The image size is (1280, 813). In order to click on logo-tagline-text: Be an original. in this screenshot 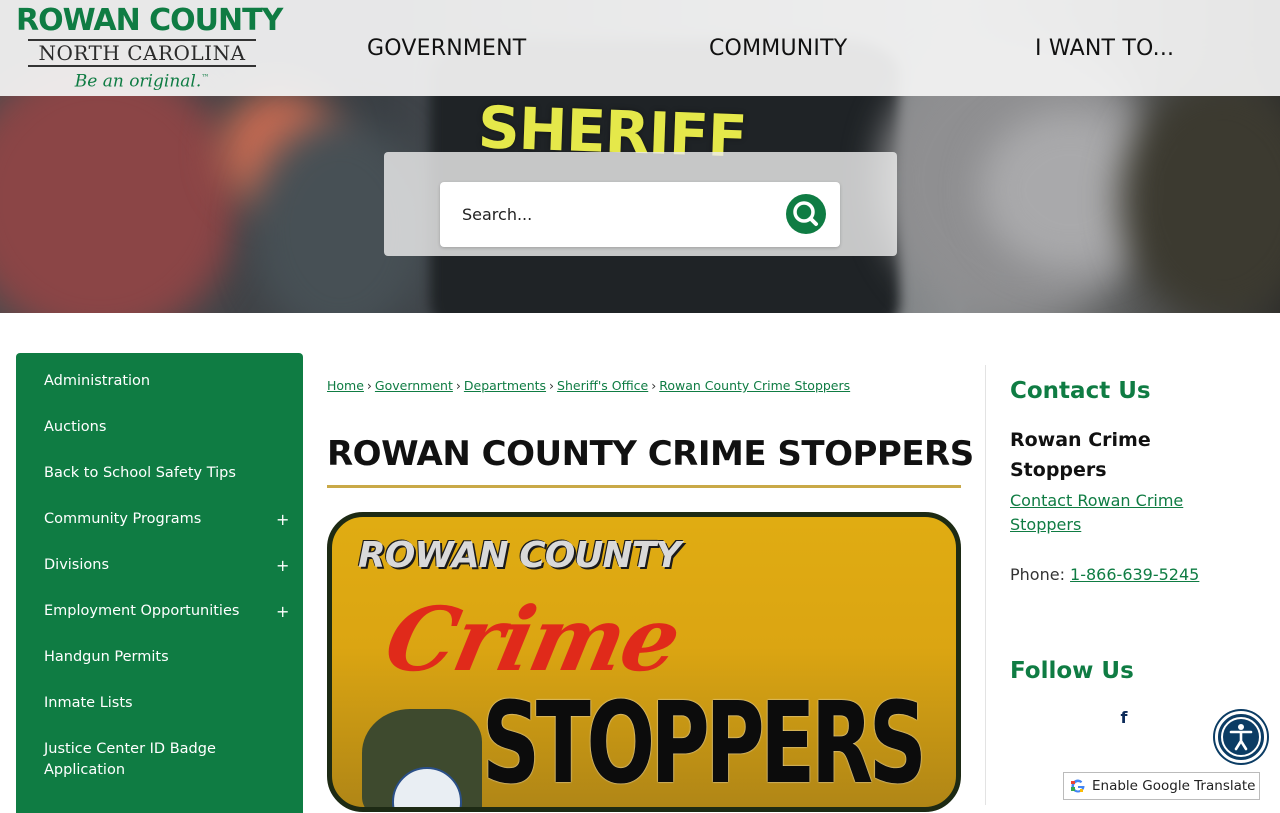, I will do `click(138, 81)`.